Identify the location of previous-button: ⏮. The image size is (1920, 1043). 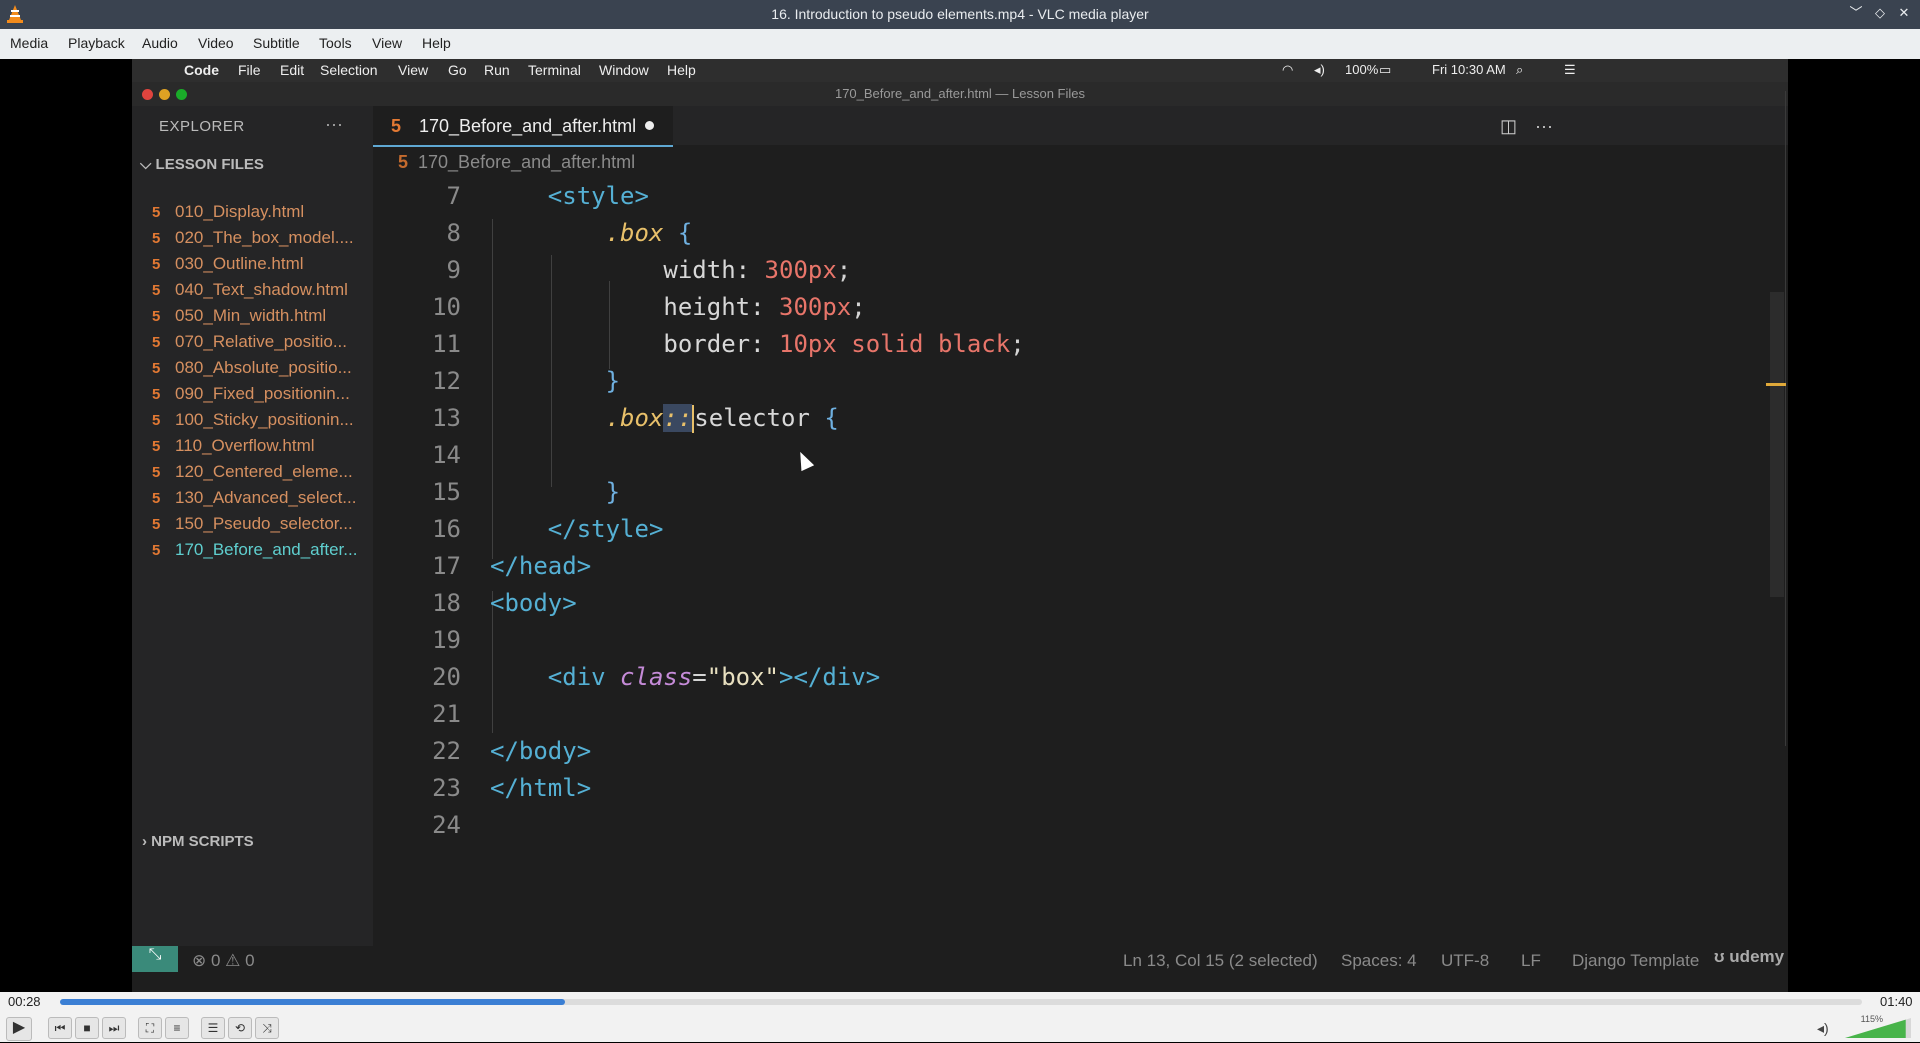
(60, 1028).